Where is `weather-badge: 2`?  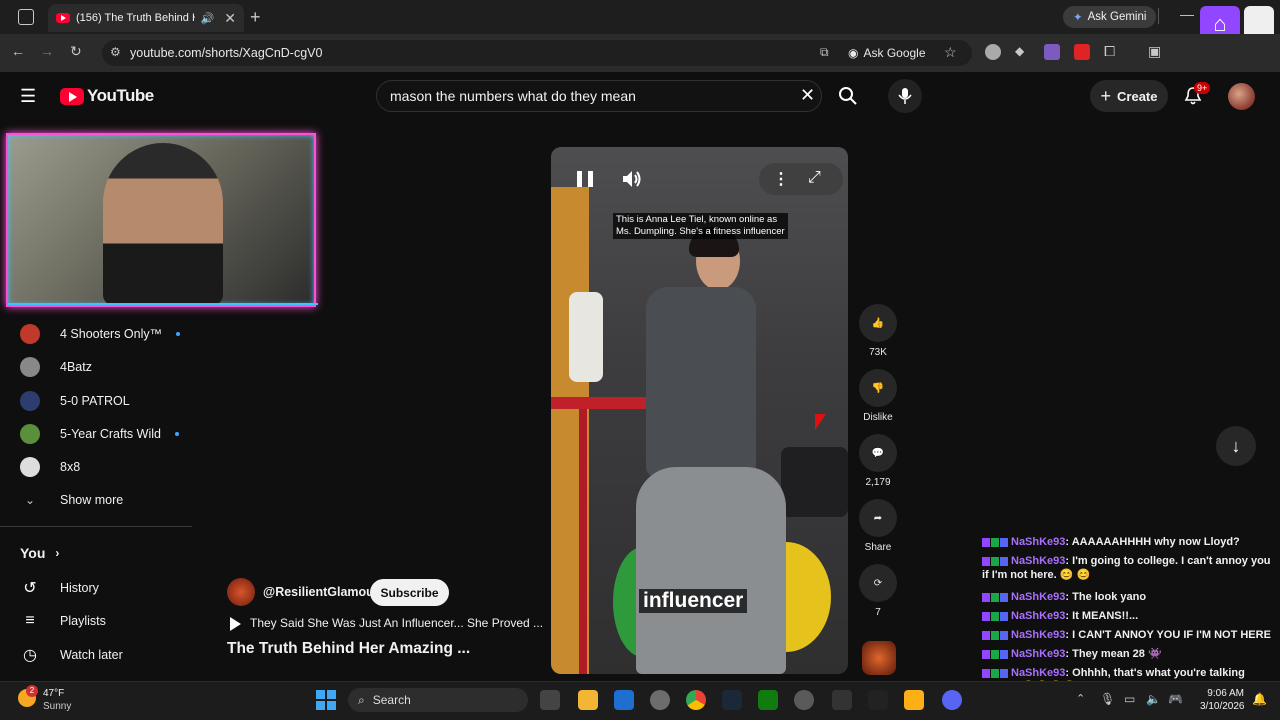
weather-badge: 2 is located at coordinates (32, 691).